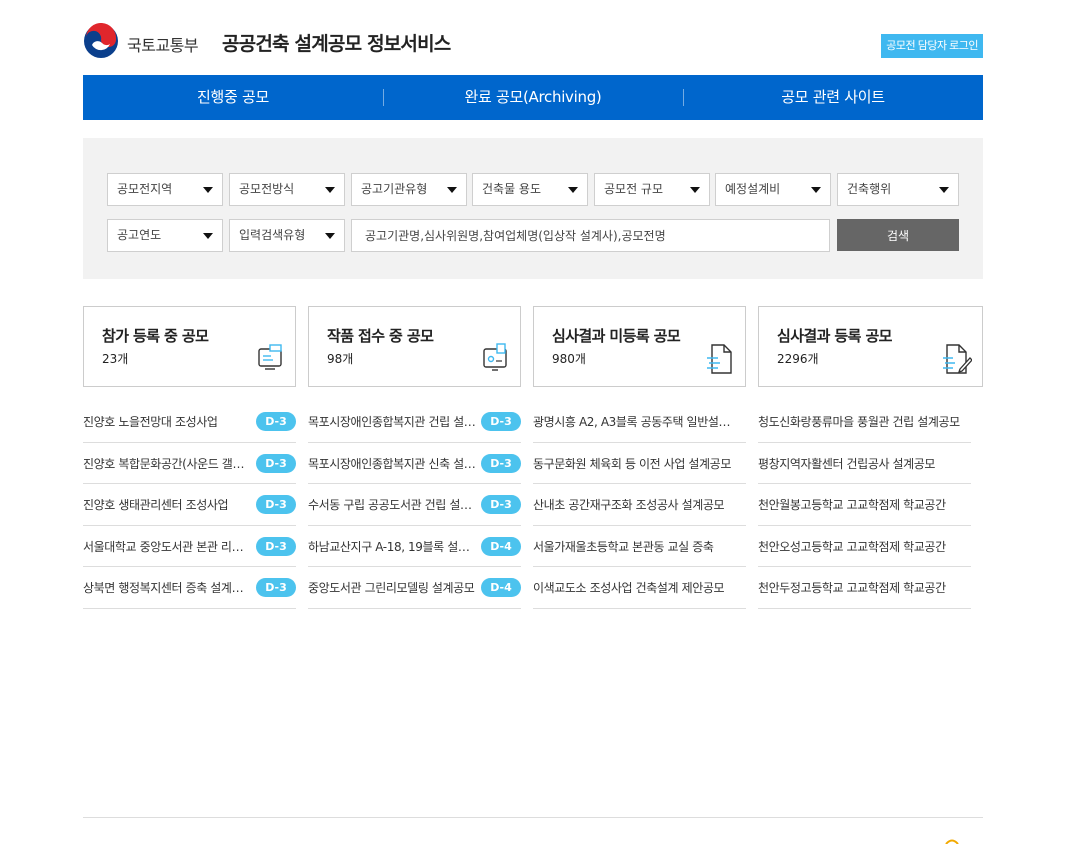 The image size is (1070, 844). What do you see at coordinates (870, 346) in the screenshot?
I see `card-results-registered: 심사결과 등록 공모 2296개` at bounding box center [870, 346].